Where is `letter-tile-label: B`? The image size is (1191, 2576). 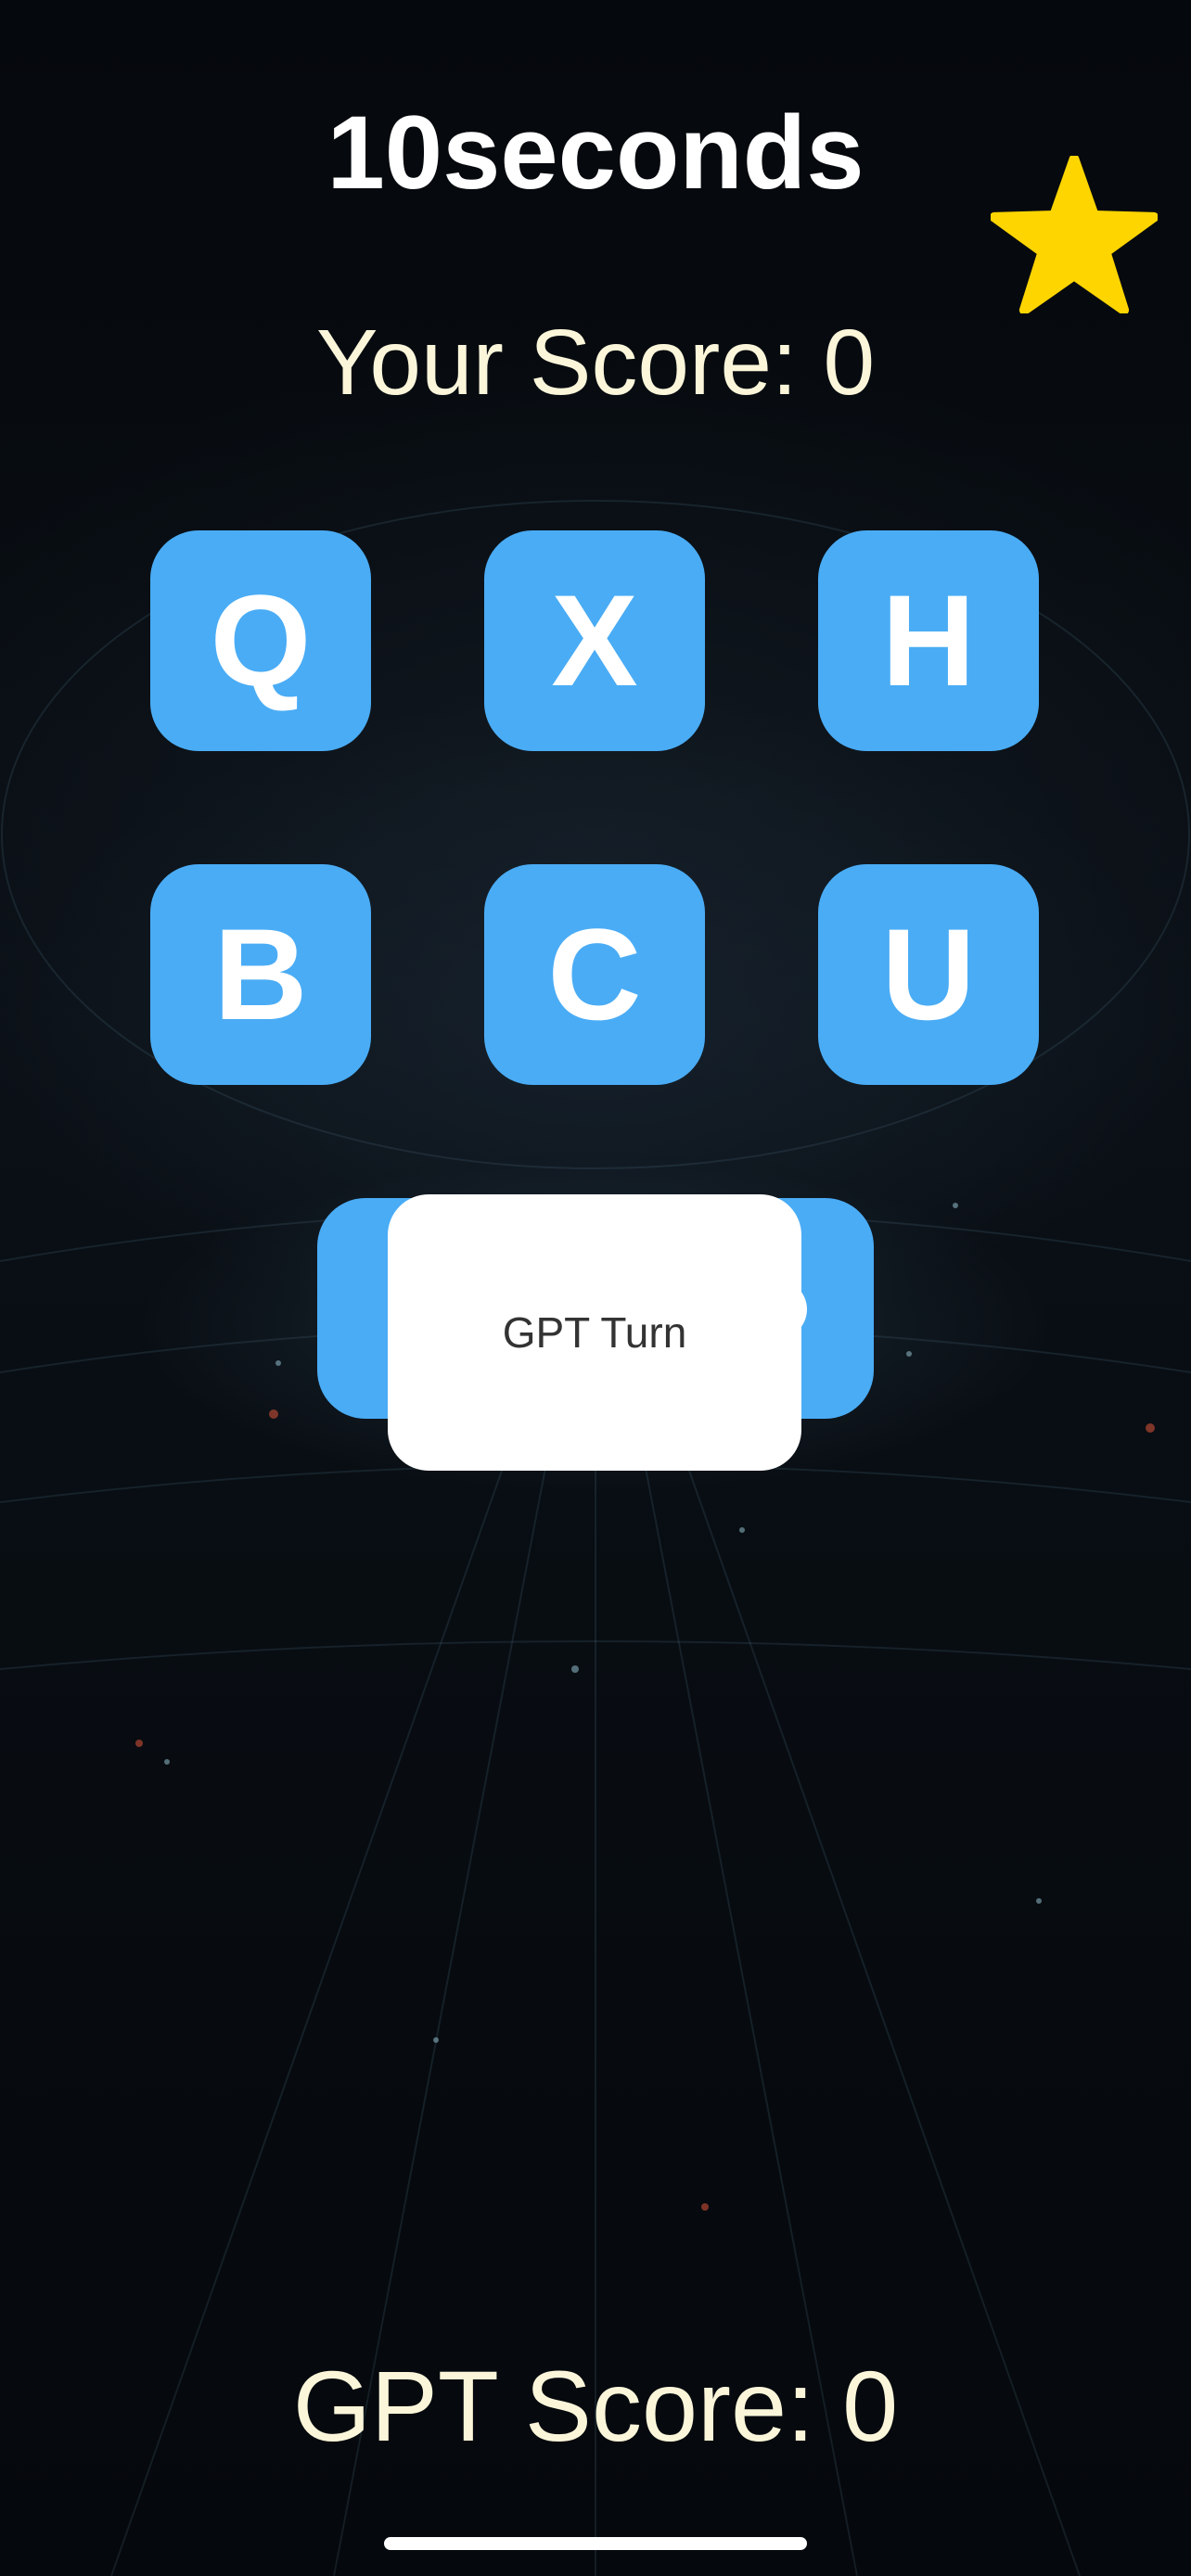
letter-tile-label: B is located at coordinates (260, 974).